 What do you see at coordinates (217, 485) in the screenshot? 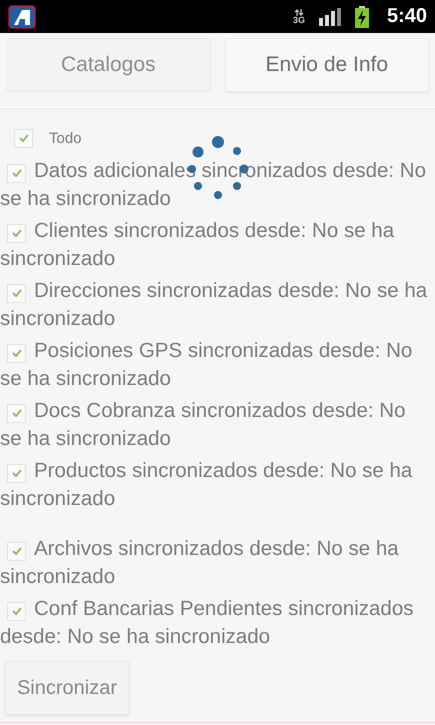
I see `checkbox-option: Productos sincronizados desde: No se ha sincronizado` at bounding box center [217, 485].